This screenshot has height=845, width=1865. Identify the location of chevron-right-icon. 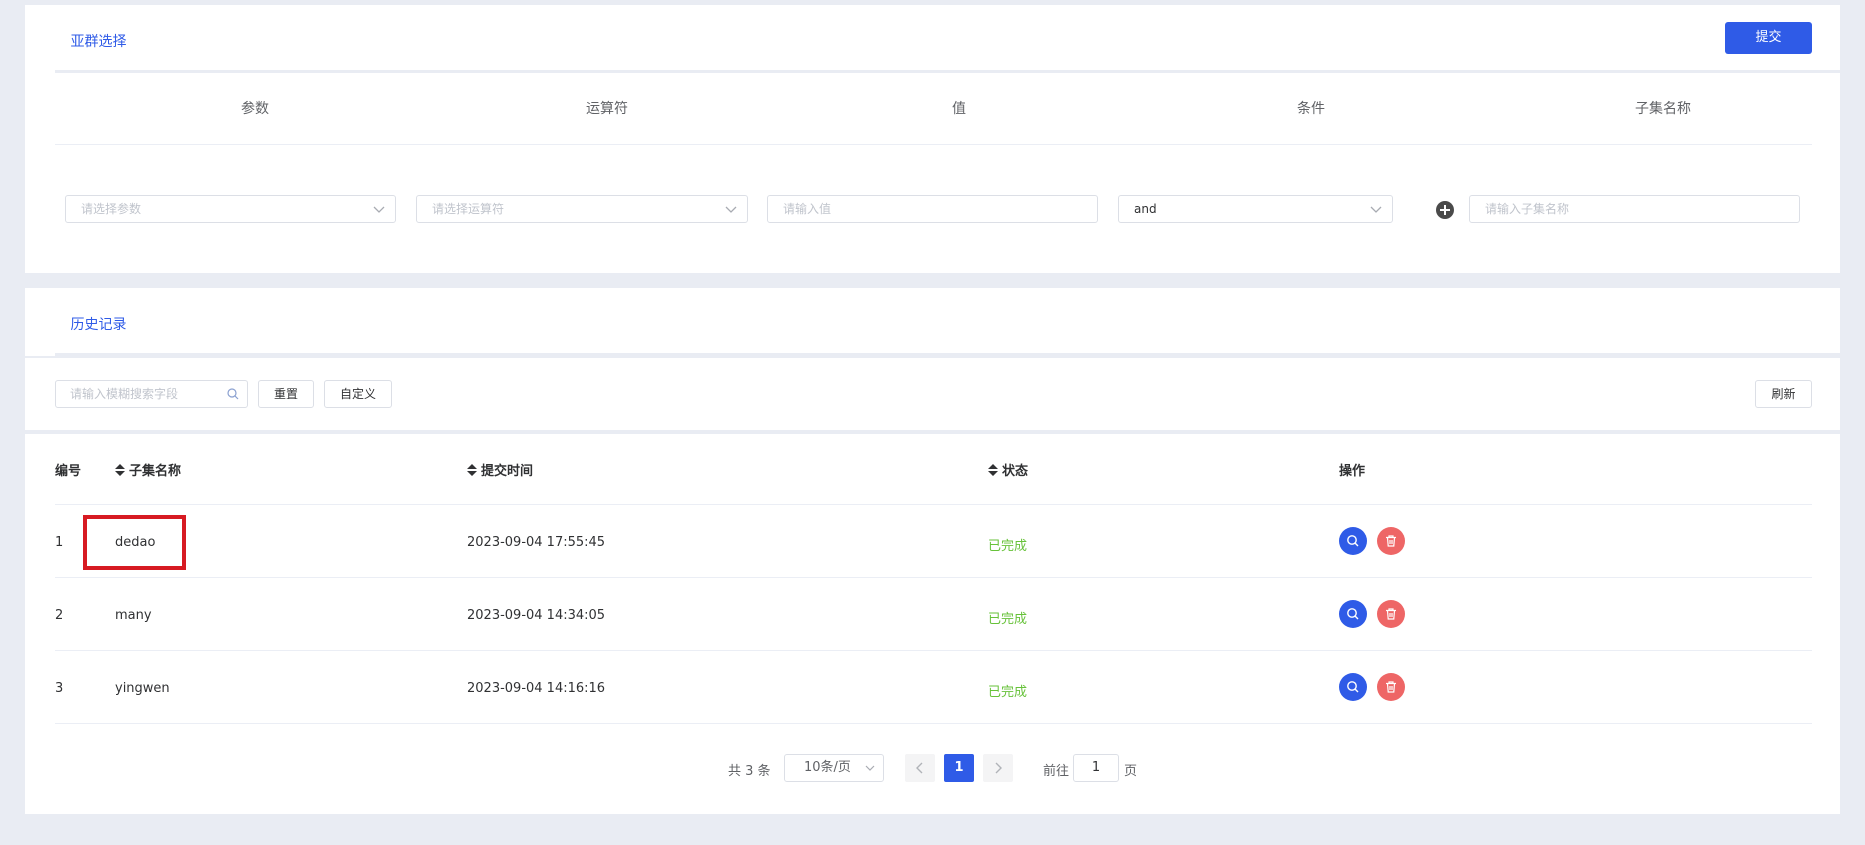
(998, 768).